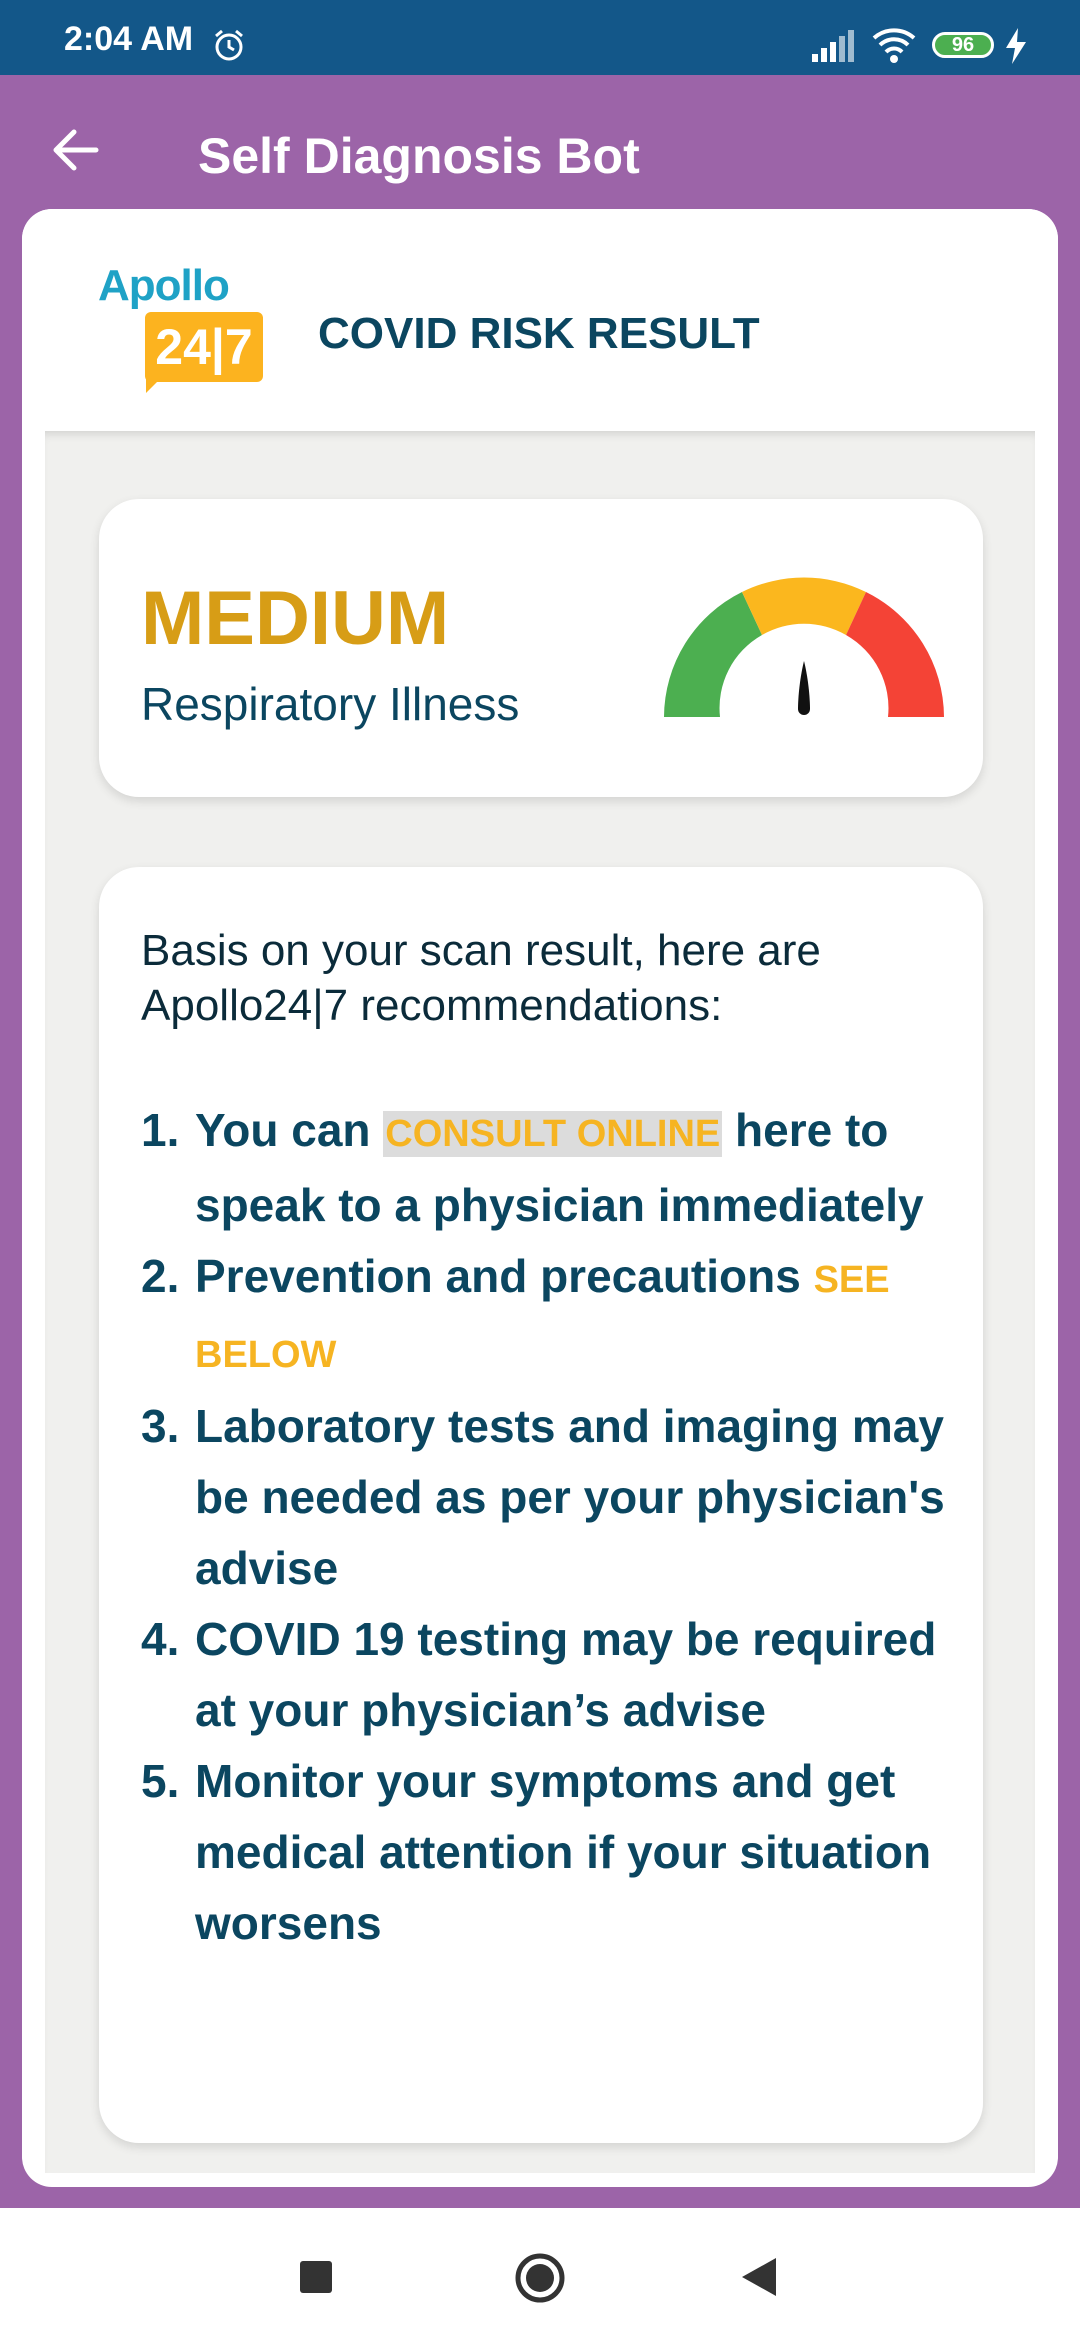 The image size is (1080, 2340). I want to click on app-bar: Self Diagnosis Bot, so click(540, 140).